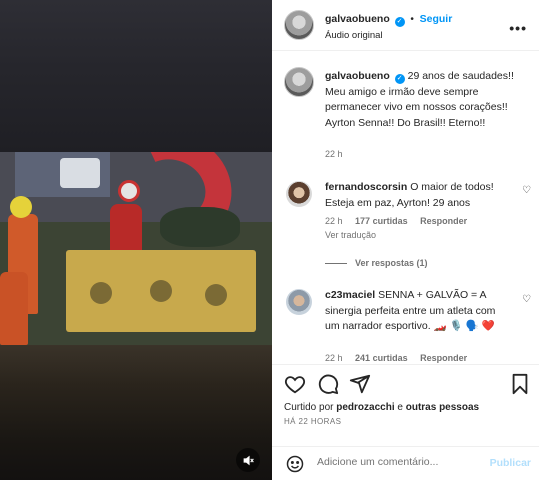  What do you see at coordinates (510, 463) in the screenshot?
I see `publish-button: Publicar` at bounding box center [510, 463].